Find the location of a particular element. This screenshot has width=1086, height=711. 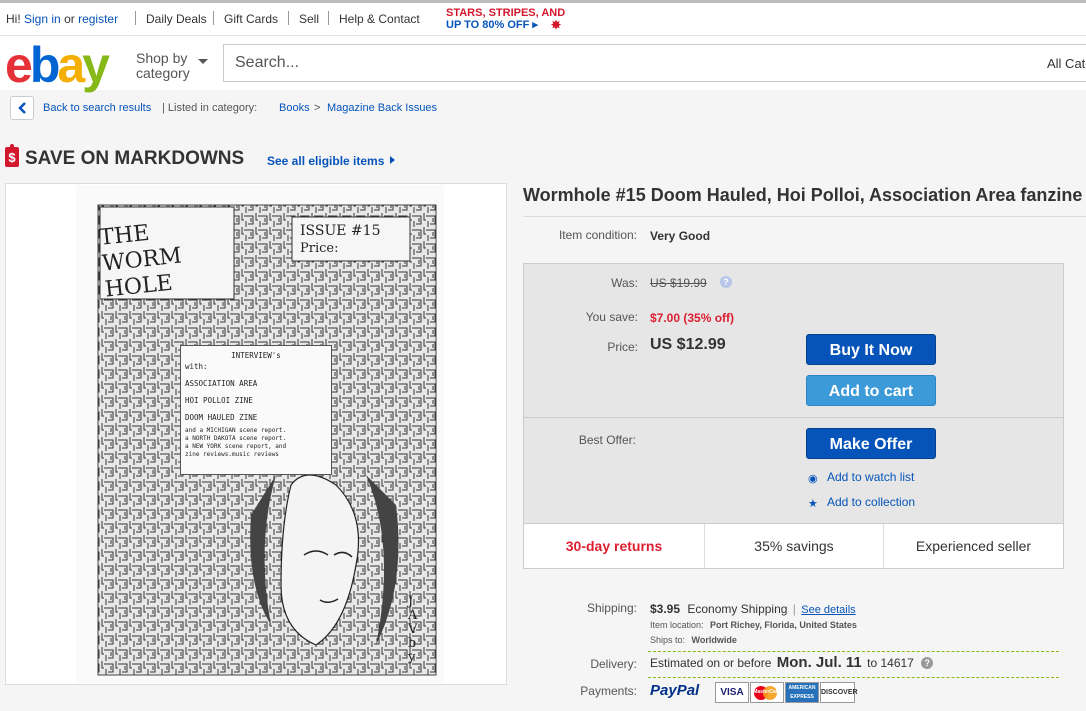

chevron-down-icon is located at coordinates (203, 61).